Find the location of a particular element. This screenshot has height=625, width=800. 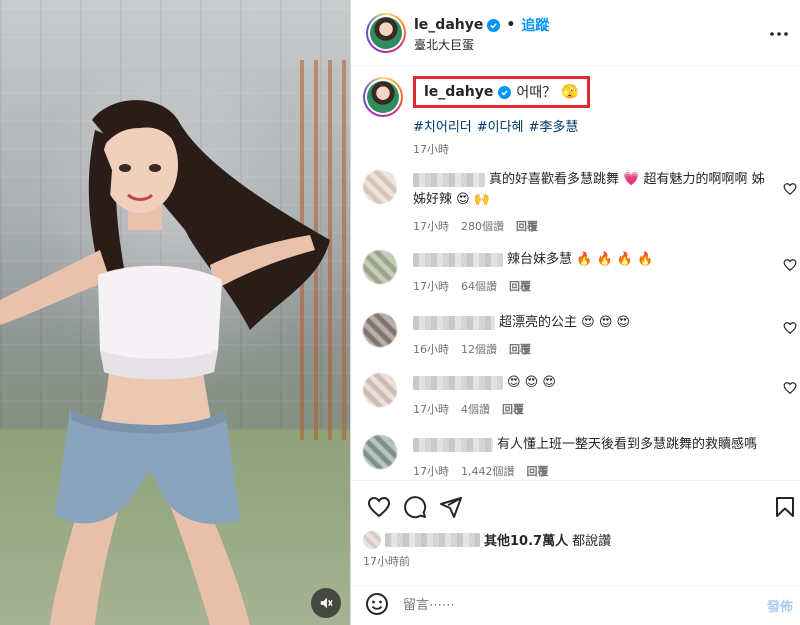

caption-username: le_dahye is located at coordinates (458, 92).